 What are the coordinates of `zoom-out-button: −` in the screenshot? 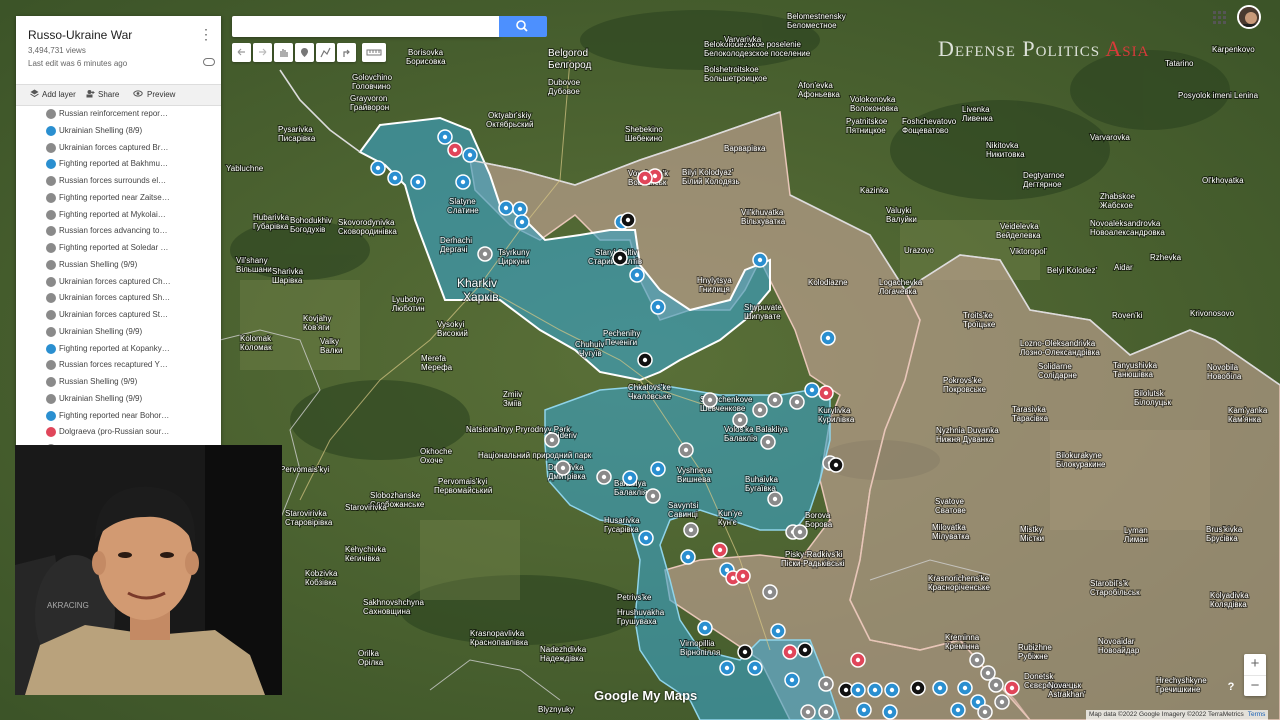 It's located at (1255, 685).